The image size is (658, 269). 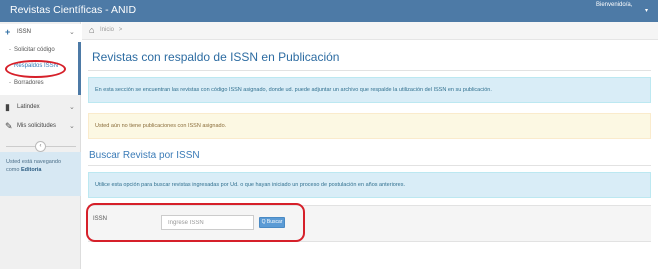 I want to click on user-menu-caret-icon: ▾, so click(x=646, y=10).